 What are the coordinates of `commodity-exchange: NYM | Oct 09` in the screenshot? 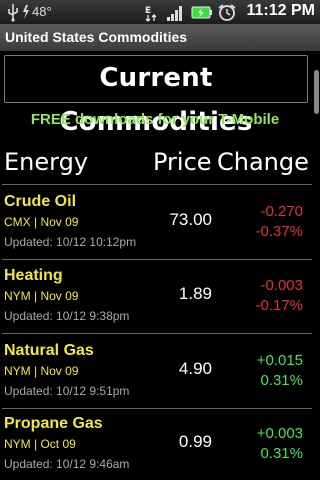 It's located at (40, 444).